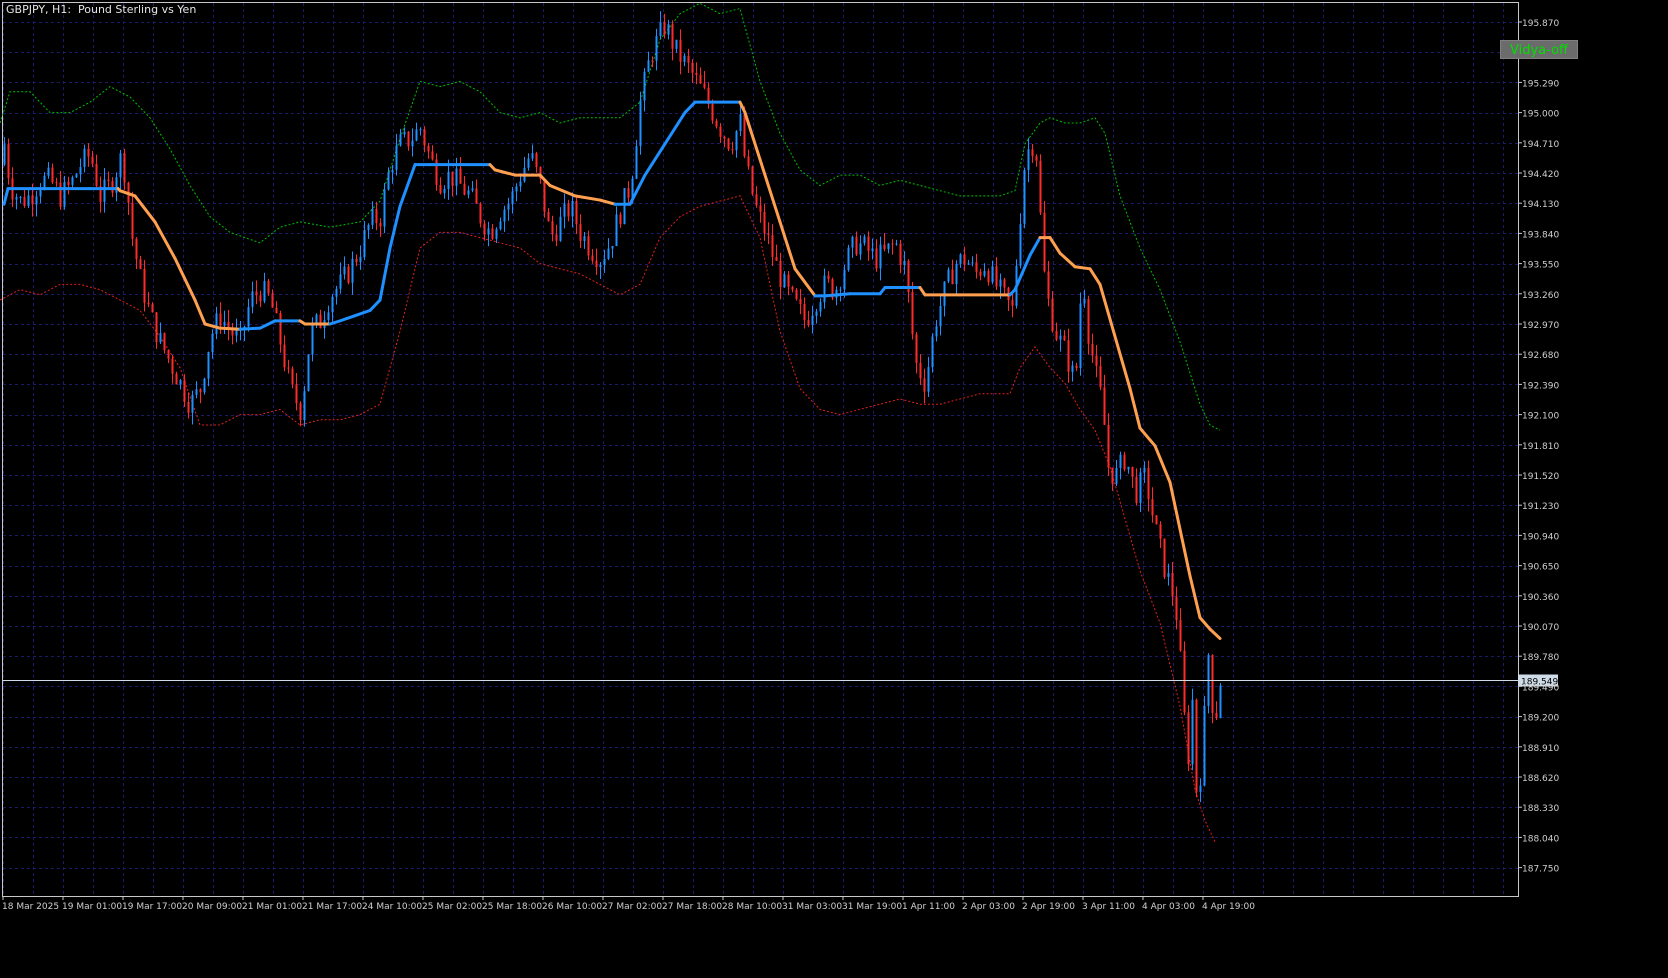  What do you see at coordinates (1540, 175) in the screenshot?
I see `price-tick-label: 194.420` at bounding box center [1540, 175].